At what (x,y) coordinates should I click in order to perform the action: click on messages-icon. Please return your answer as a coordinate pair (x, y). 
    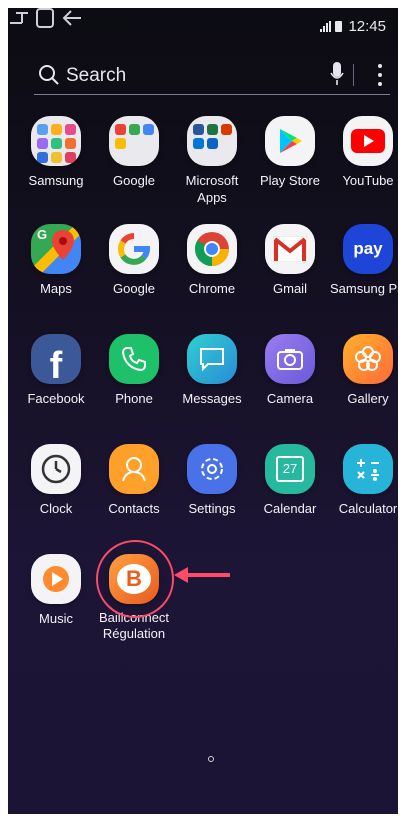
    Looking at the image, I should click on (212, 359).